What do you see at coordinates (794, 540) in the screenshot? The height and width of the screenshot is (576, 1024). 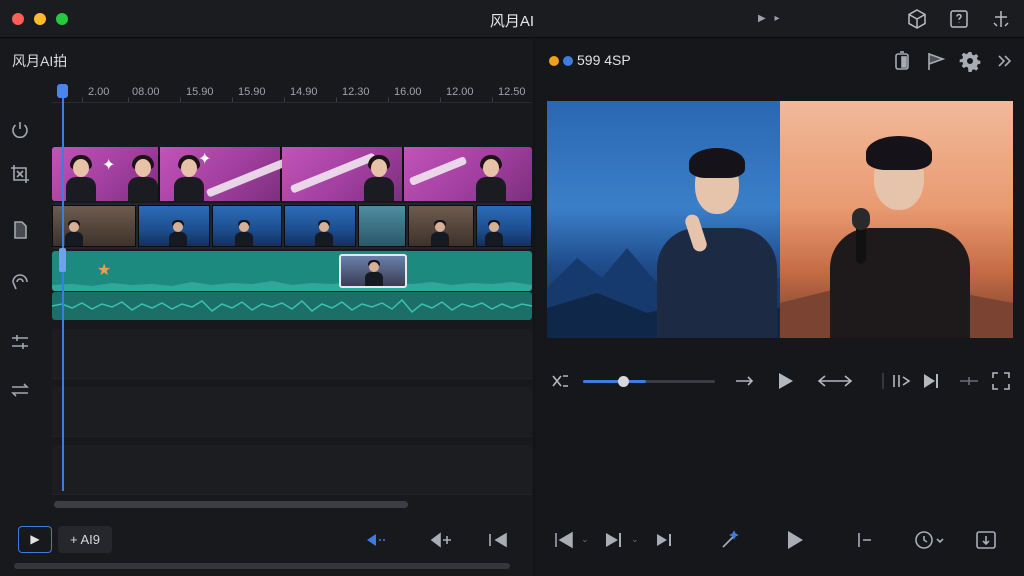 I see `play-large-icon` at bounding box center [794, 540].